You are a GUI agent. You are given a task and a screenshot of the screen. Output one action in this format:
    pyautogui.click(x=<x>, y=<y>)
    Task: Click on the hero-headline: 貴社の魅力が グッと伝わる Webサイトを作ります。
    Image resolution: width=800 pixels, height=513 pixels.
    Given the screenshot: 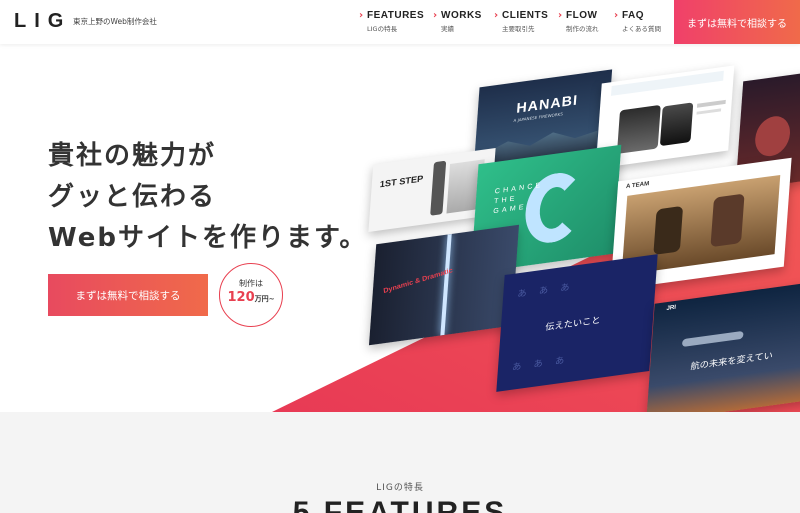 What is the action you would take?
    pyautogui.click(x=207, y=197)
    